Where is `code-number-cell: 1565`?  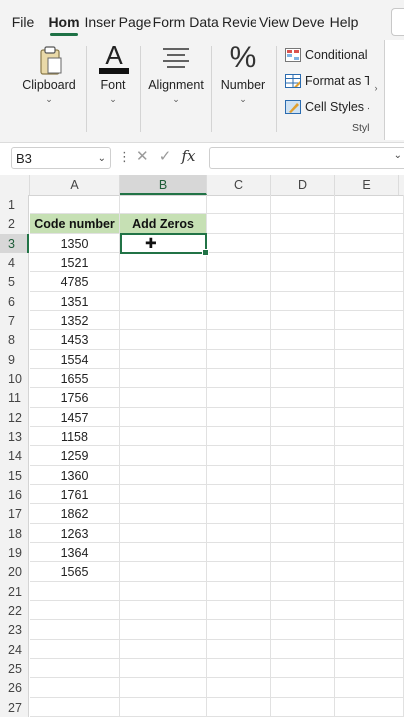 code-number-cell: 1565 is located at coordinates (75, 572).